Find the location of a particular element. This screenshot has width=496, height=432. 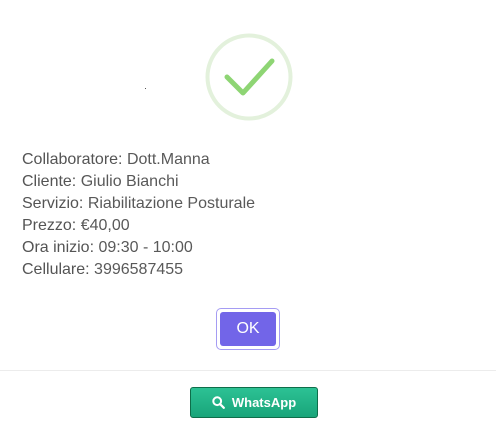

detail-row-ora-inizio: Ora inizio: 09:30 - 10:00 is located at coordinates (252, 248).